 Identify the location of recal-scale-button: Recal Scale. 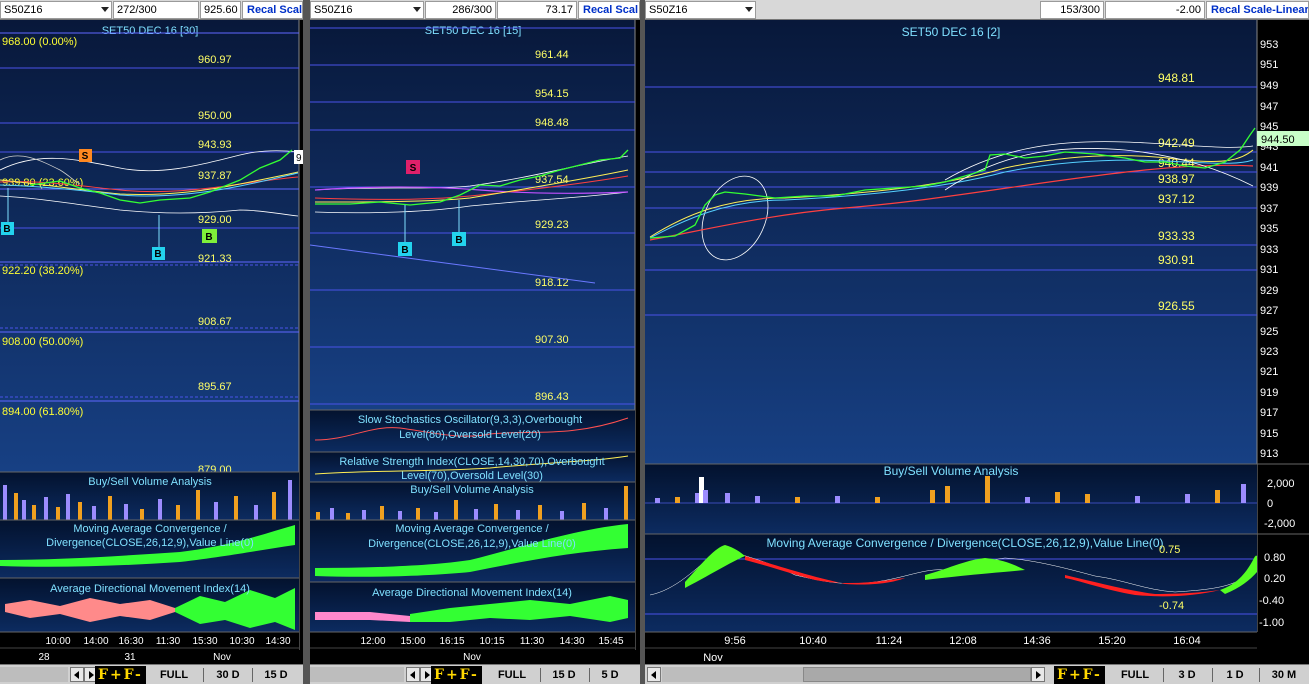
(272, 10).